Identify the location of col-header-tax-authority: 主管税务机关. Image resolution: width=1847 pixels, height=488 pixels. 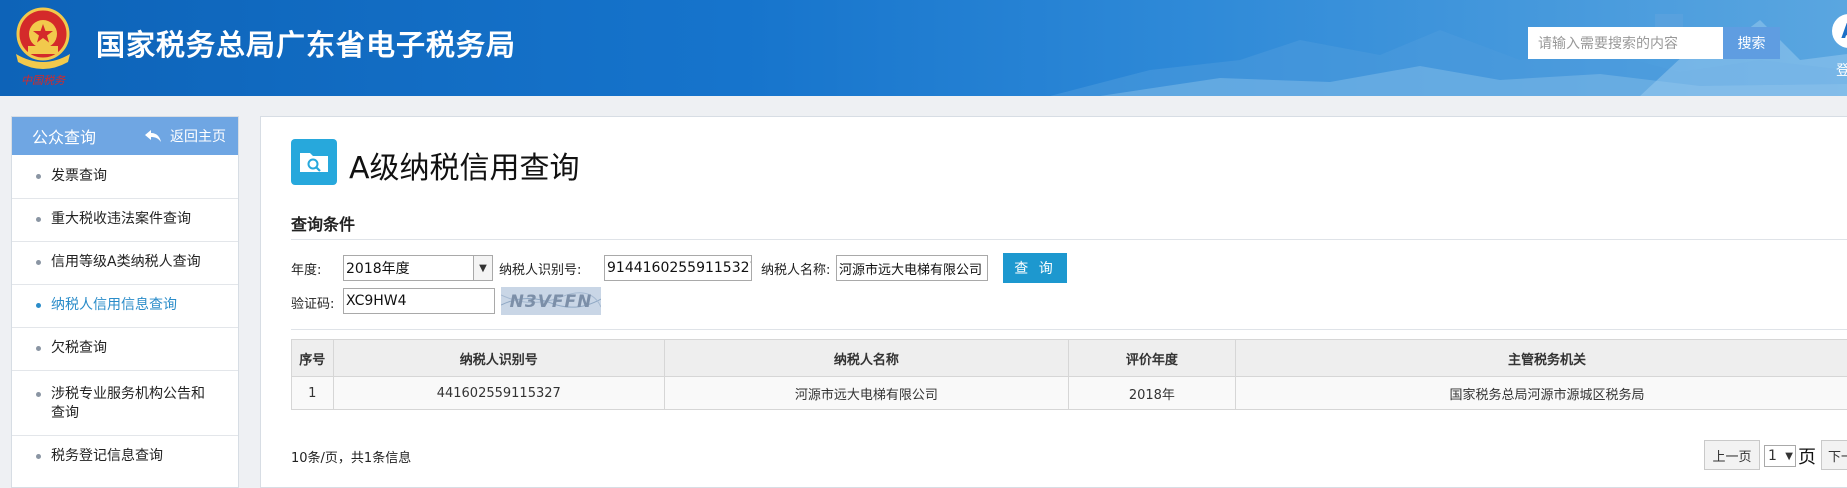
(1541, 358).